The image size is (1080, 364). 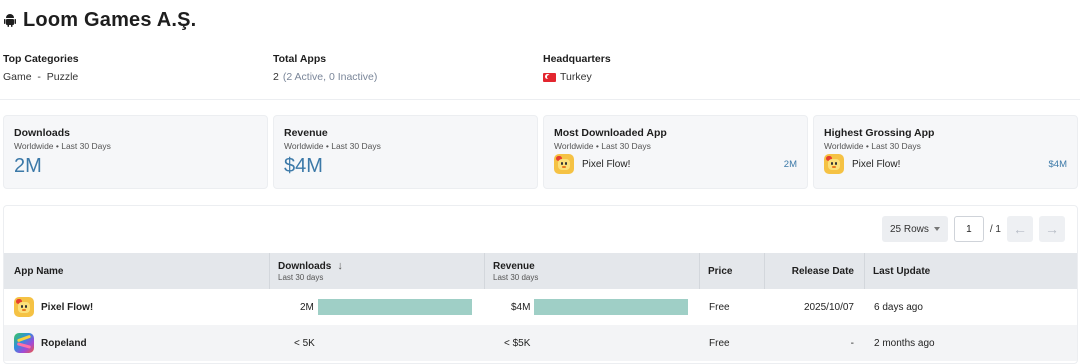 I want to click on next-page-button: →, so click(x=1052, y=229).